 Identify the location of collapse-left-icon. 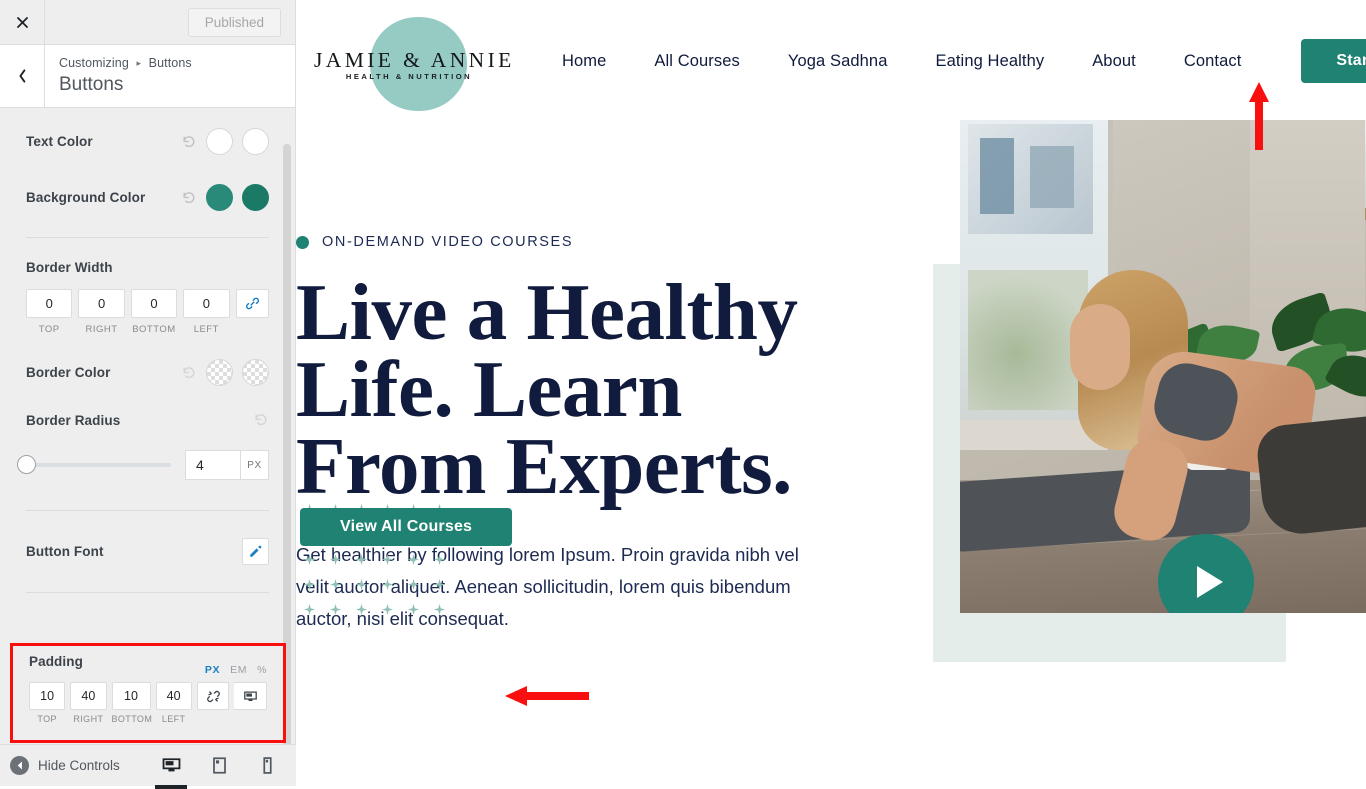
(19, 765).